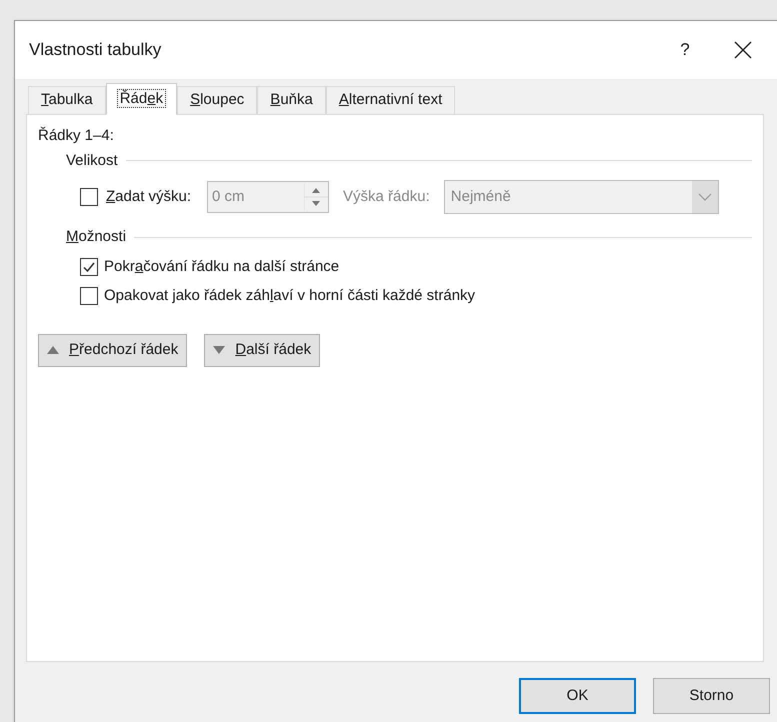 This screenshot has width=777, height=722. I want to click on tab: Buňka, so click(291, 100).